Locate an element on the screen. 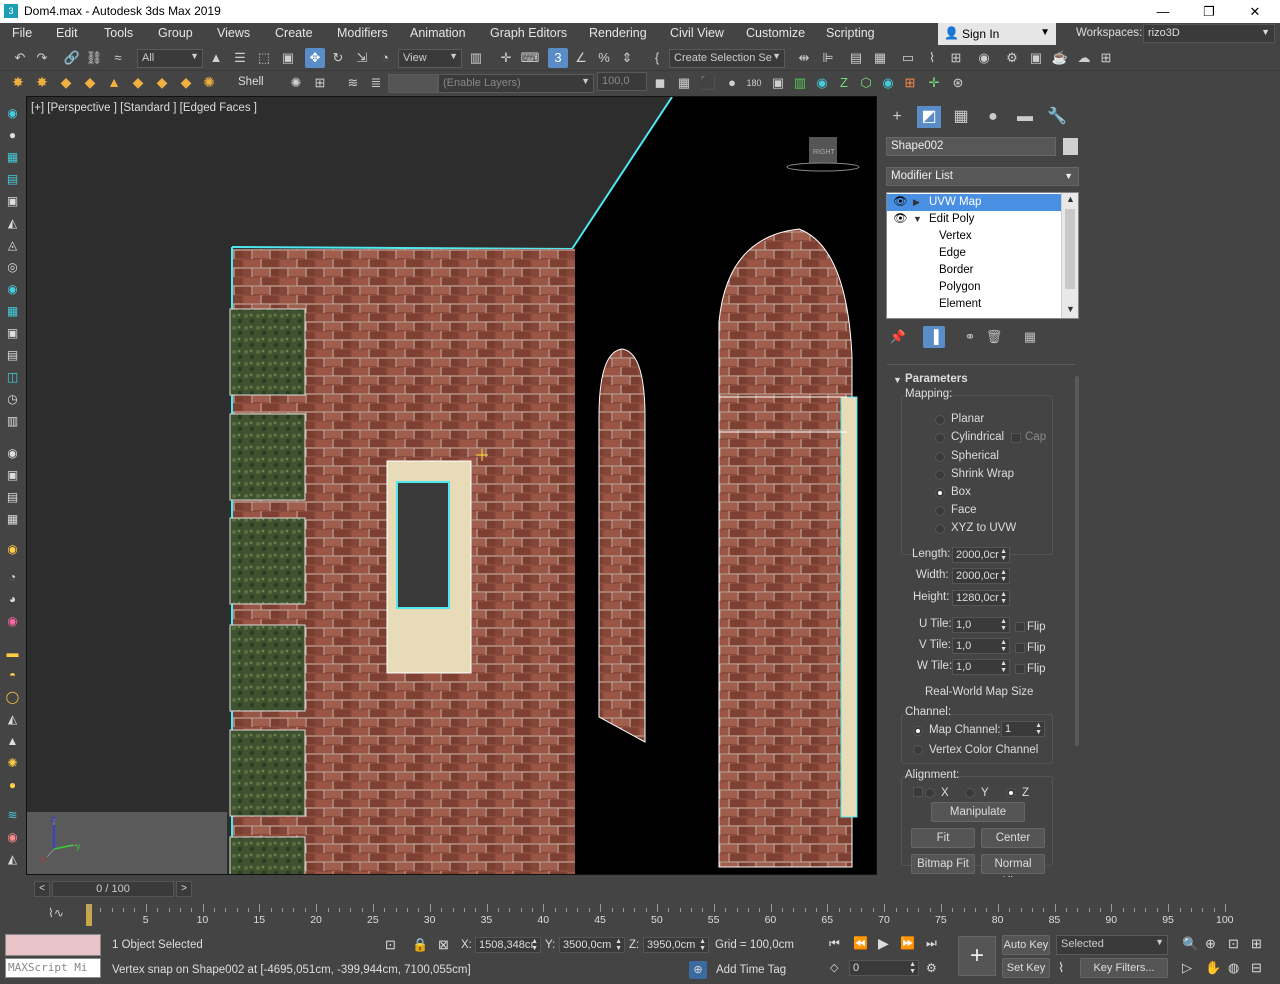 This screenshot has height=984, width=1280. place-icon: ◔ is located at coordinates (385, 58).